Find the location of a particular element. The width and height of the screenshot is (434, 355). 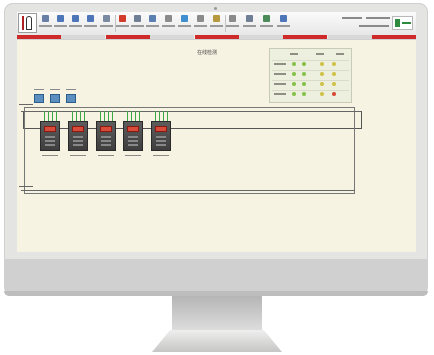

help-icon is located at coordinates (283, 18).